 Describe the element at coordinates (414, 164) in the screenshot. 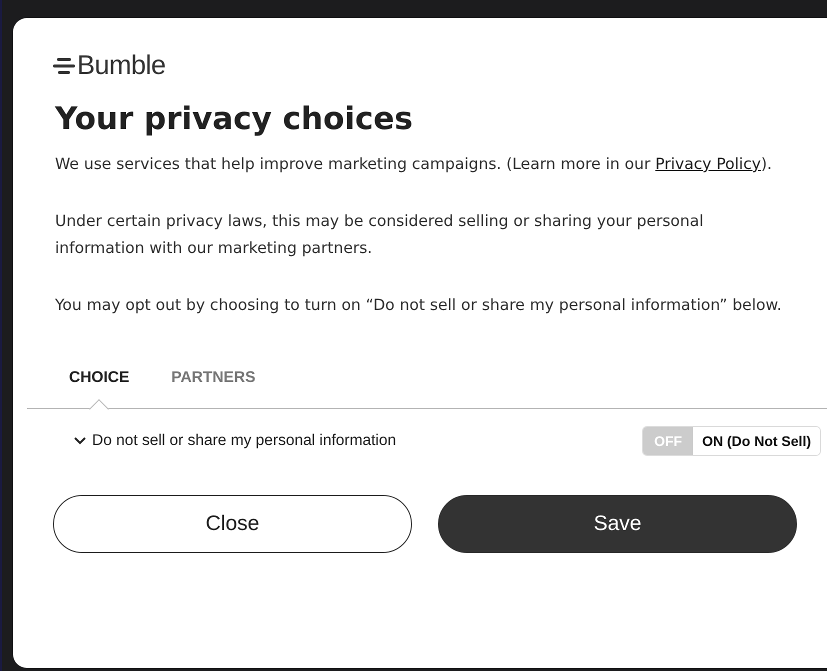

I see `body-paragraph: We use services that help improve marketing campaigns. (Learn more in our Privacy Policy).` at that location.